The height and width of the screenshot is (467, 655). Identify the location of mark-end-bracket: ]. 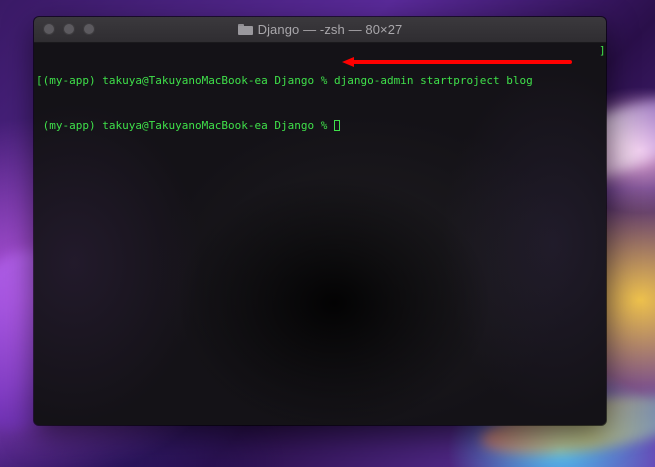
(602, 50).